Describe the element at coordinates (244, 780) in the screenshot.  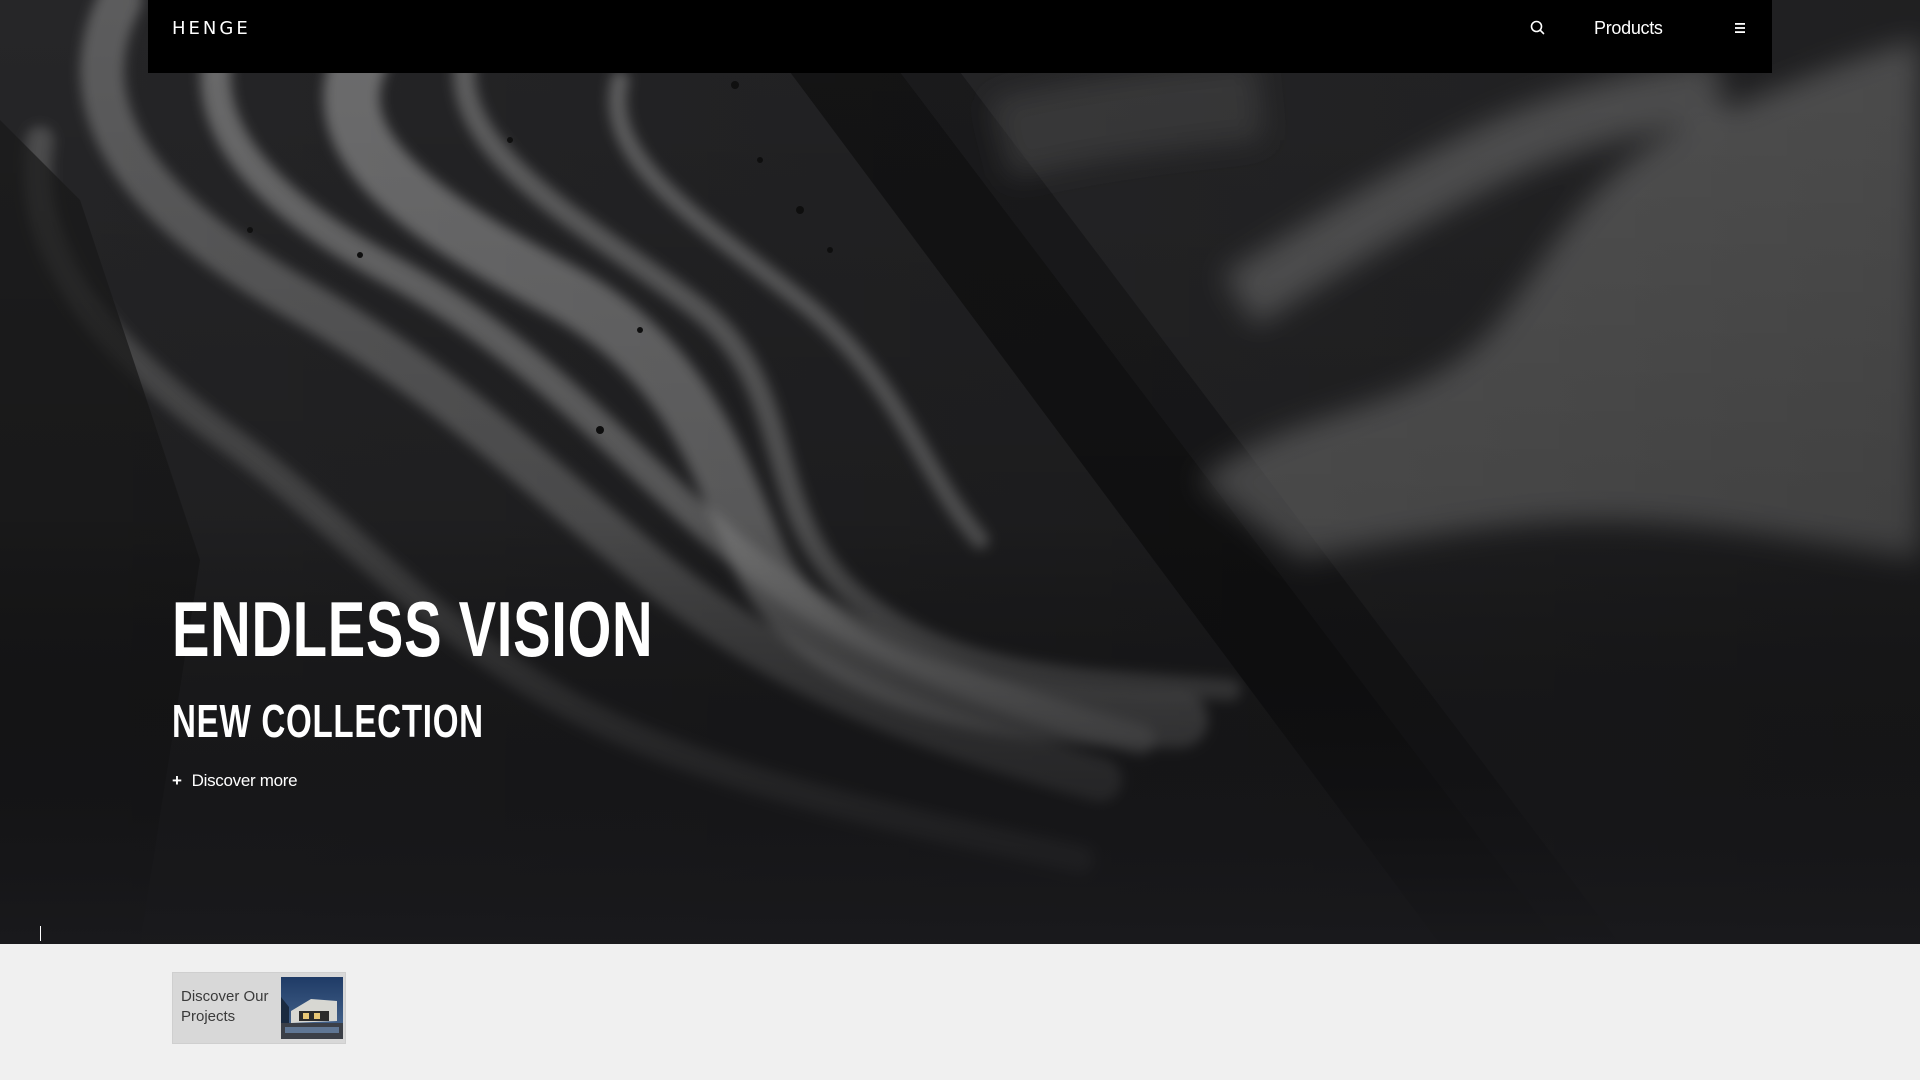
I see `discover-more-label: Discover more` at that location.